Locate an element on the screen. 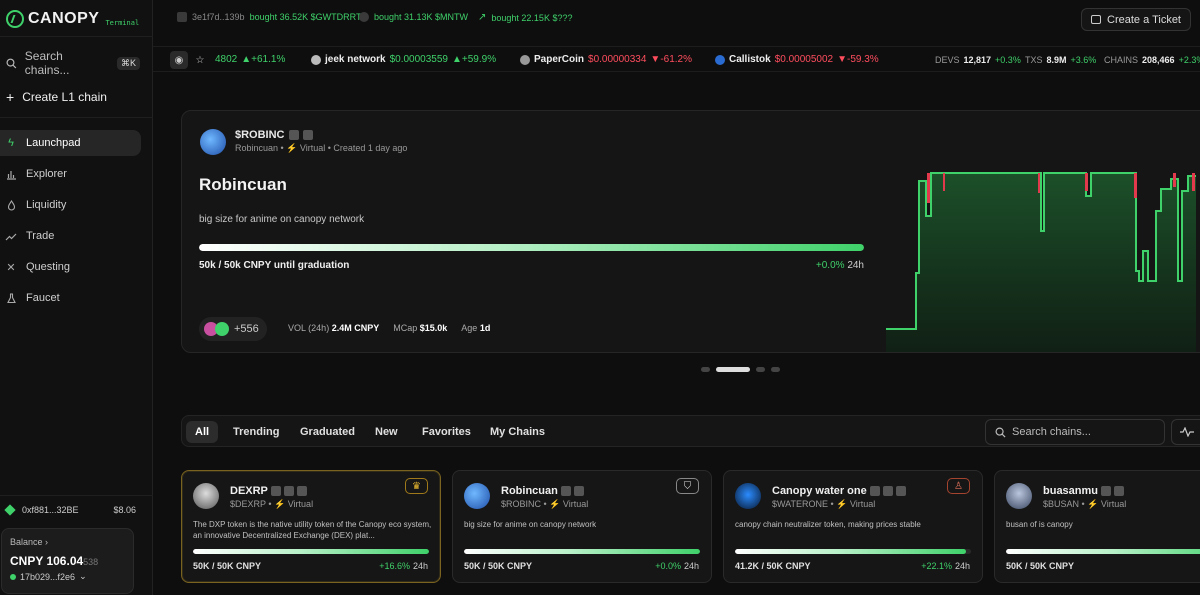  card-amount: 50K / 50K CNPY is located at coordinates (498, 566).